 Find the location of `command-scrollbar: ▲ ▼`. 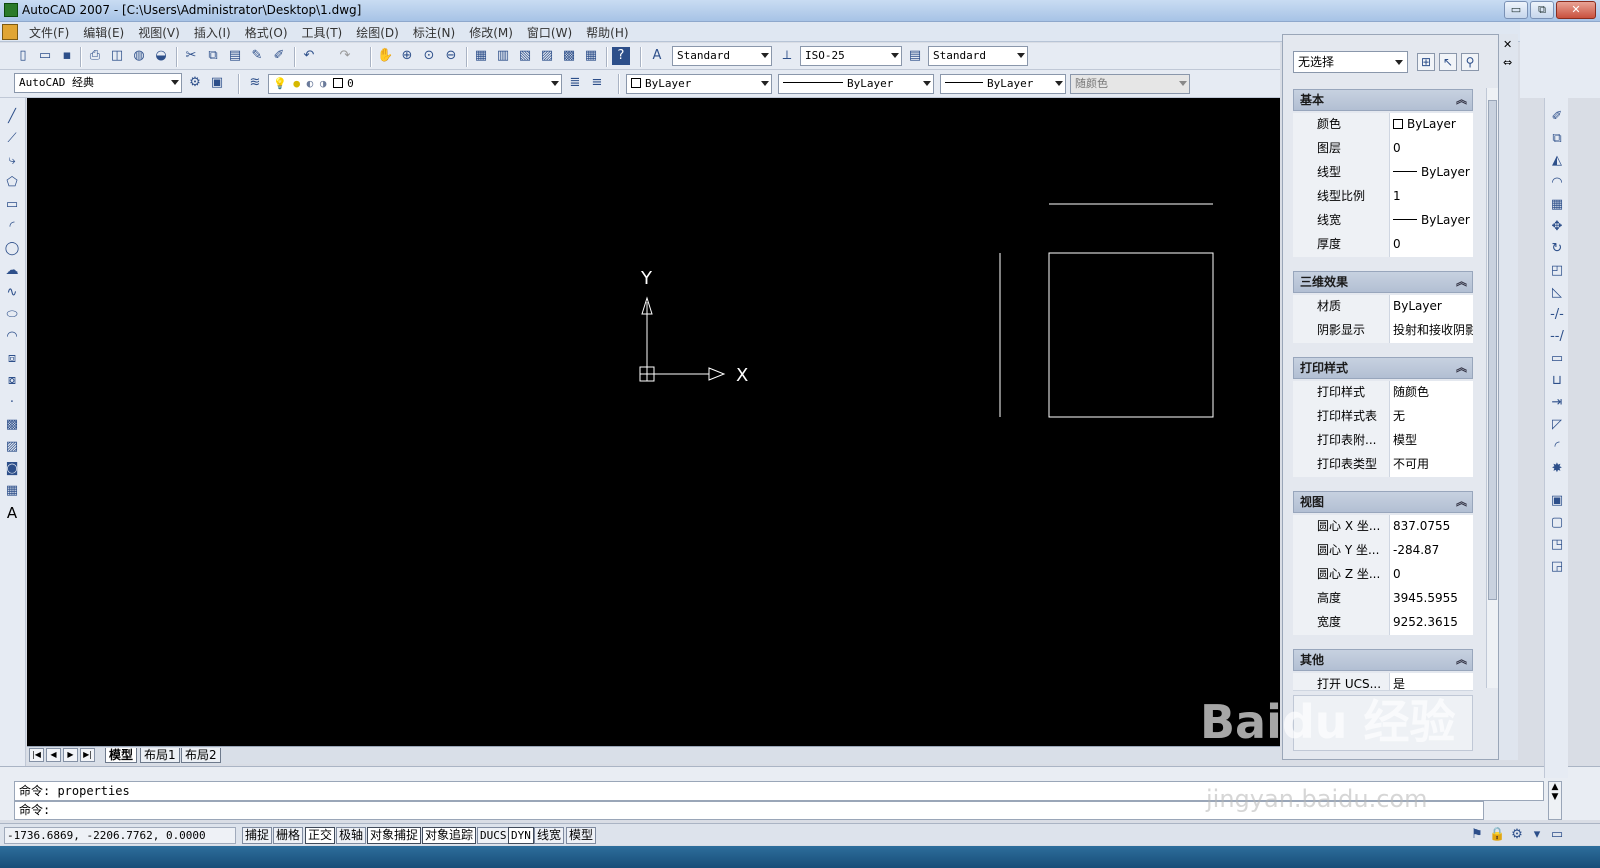

command-scrollbar: ▲ ▼ is located at coordinates (1555, 800).